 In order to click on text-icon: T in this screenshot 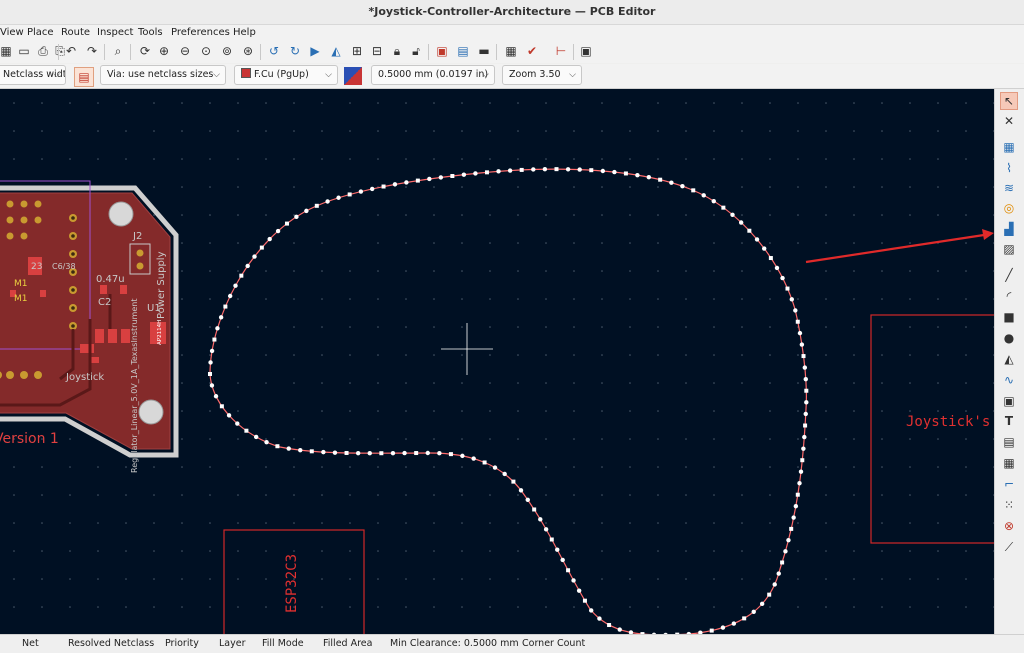, I will do `click(1009, 421)`.